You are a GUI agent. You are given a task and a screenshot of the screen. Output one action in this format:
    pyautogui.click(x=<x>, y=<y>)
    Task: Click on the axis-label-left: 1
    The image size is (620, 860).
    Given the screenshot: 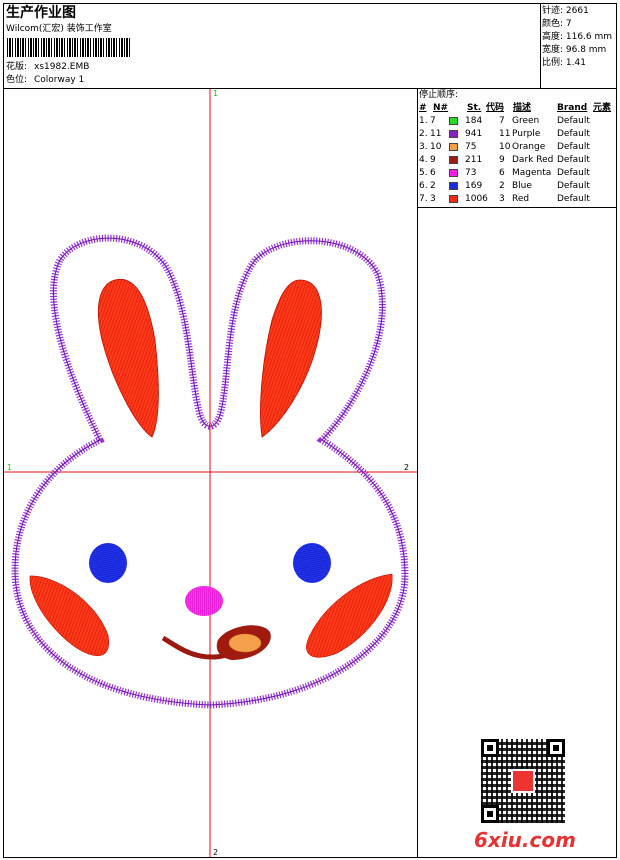 What is the action you would take?
    pyautogui.click(x=10, y=467)
    